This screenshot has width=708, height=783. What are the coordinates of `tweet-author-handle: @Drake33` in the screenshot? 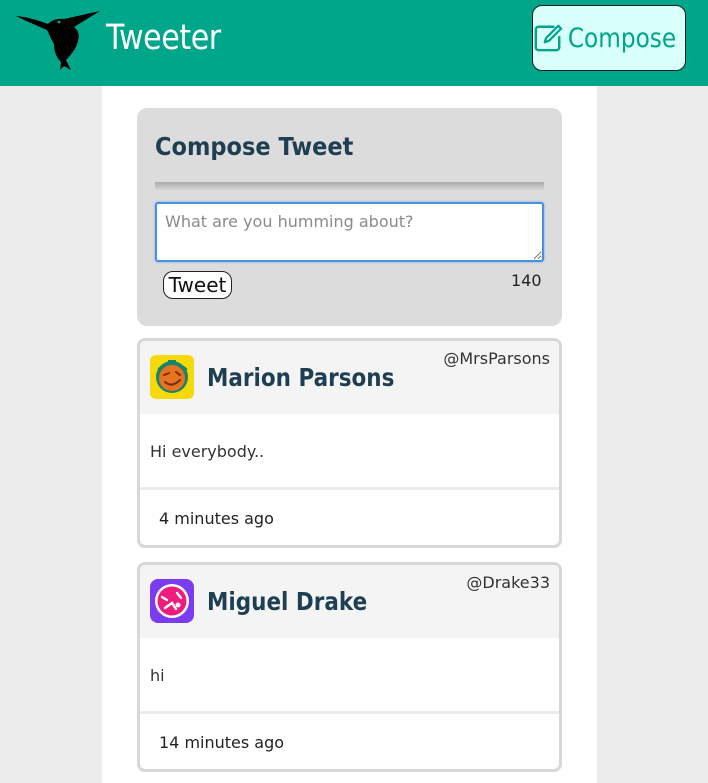 It's located at (508, 582).